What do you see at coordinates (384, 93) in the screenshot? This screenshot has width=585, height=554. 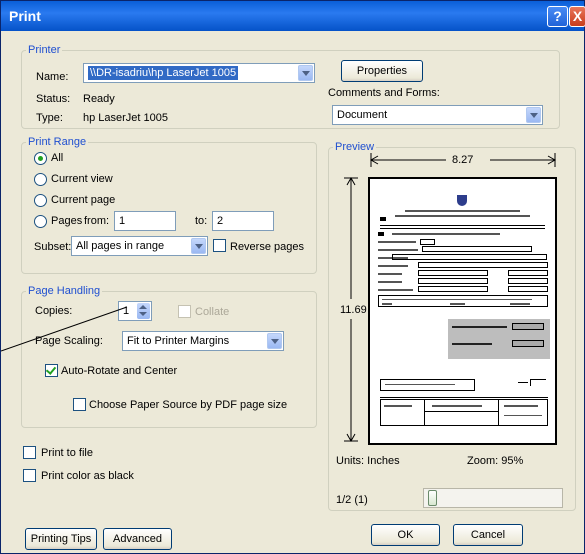 I see `comments-forms-label: Comments and Forms:` at bounding box center [384, 93].